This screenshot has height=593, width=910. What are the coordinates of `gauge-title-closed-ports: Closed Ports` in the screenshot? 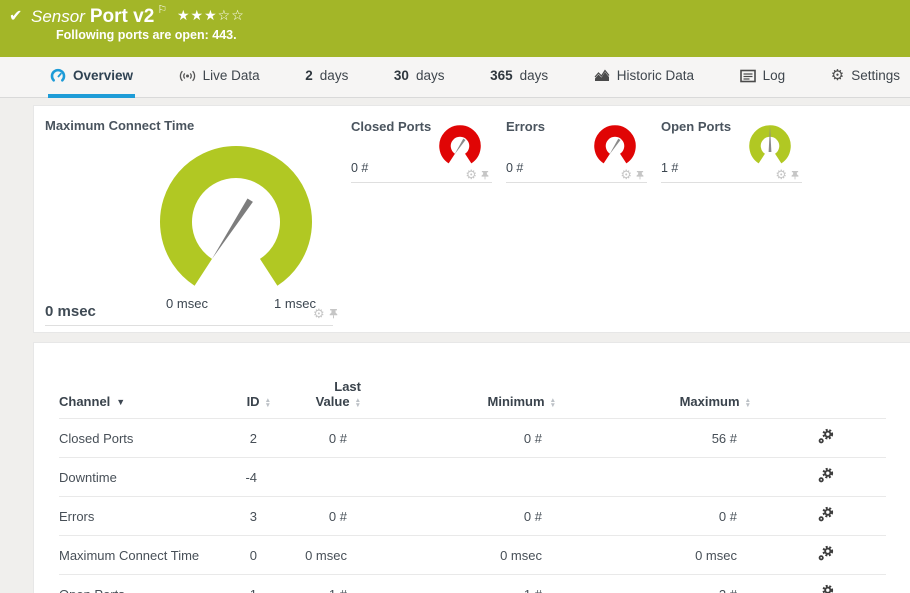 It's located at (391, 126).